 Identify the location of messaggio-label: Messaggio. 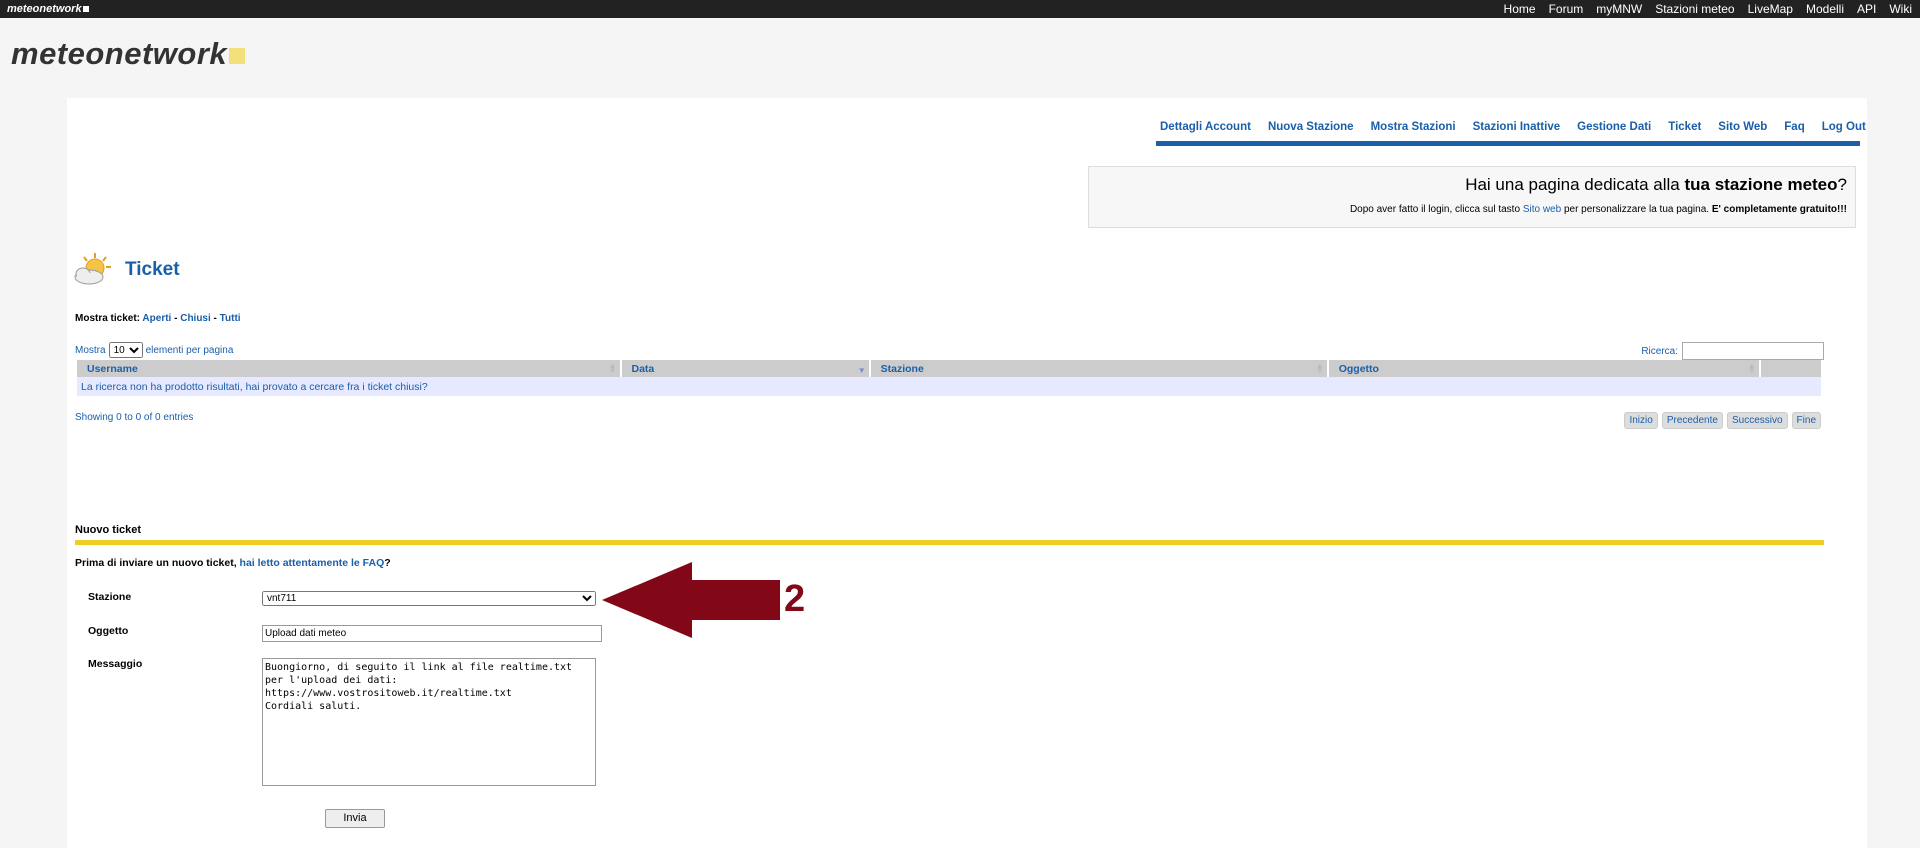
(115, 664).